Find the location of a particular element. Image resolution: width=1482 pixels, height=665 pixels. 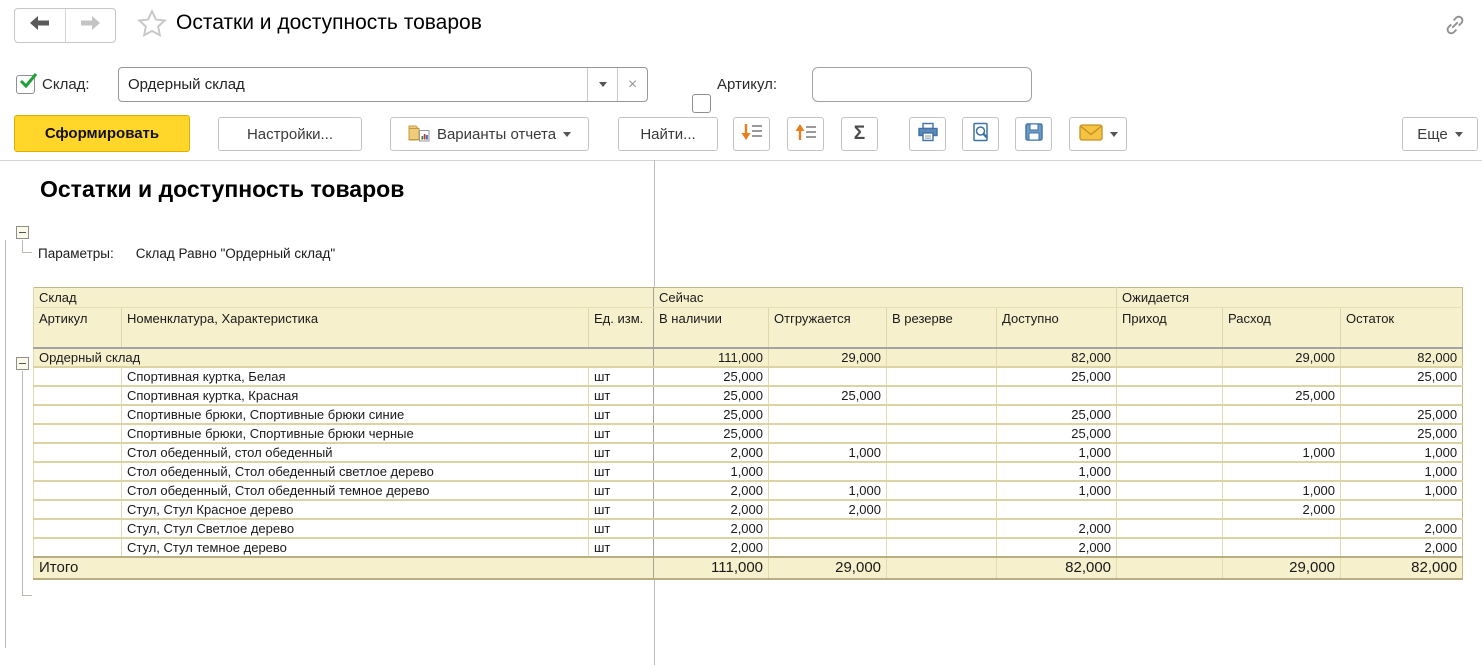

forward-button is located at coordinates (90, 25).